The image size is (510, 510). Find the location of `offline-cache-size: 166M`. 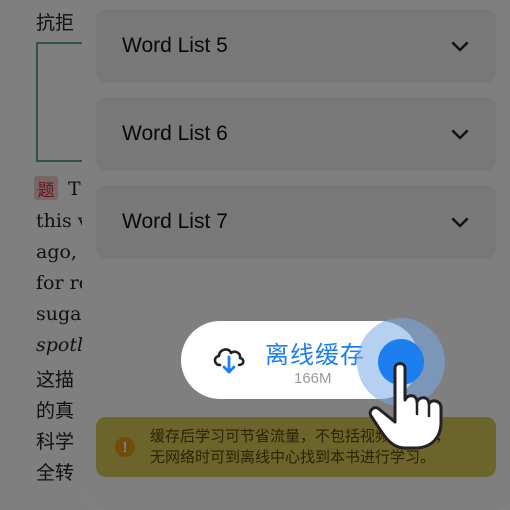

offline-cache-size: 166M is located at coordinates (313, 378).